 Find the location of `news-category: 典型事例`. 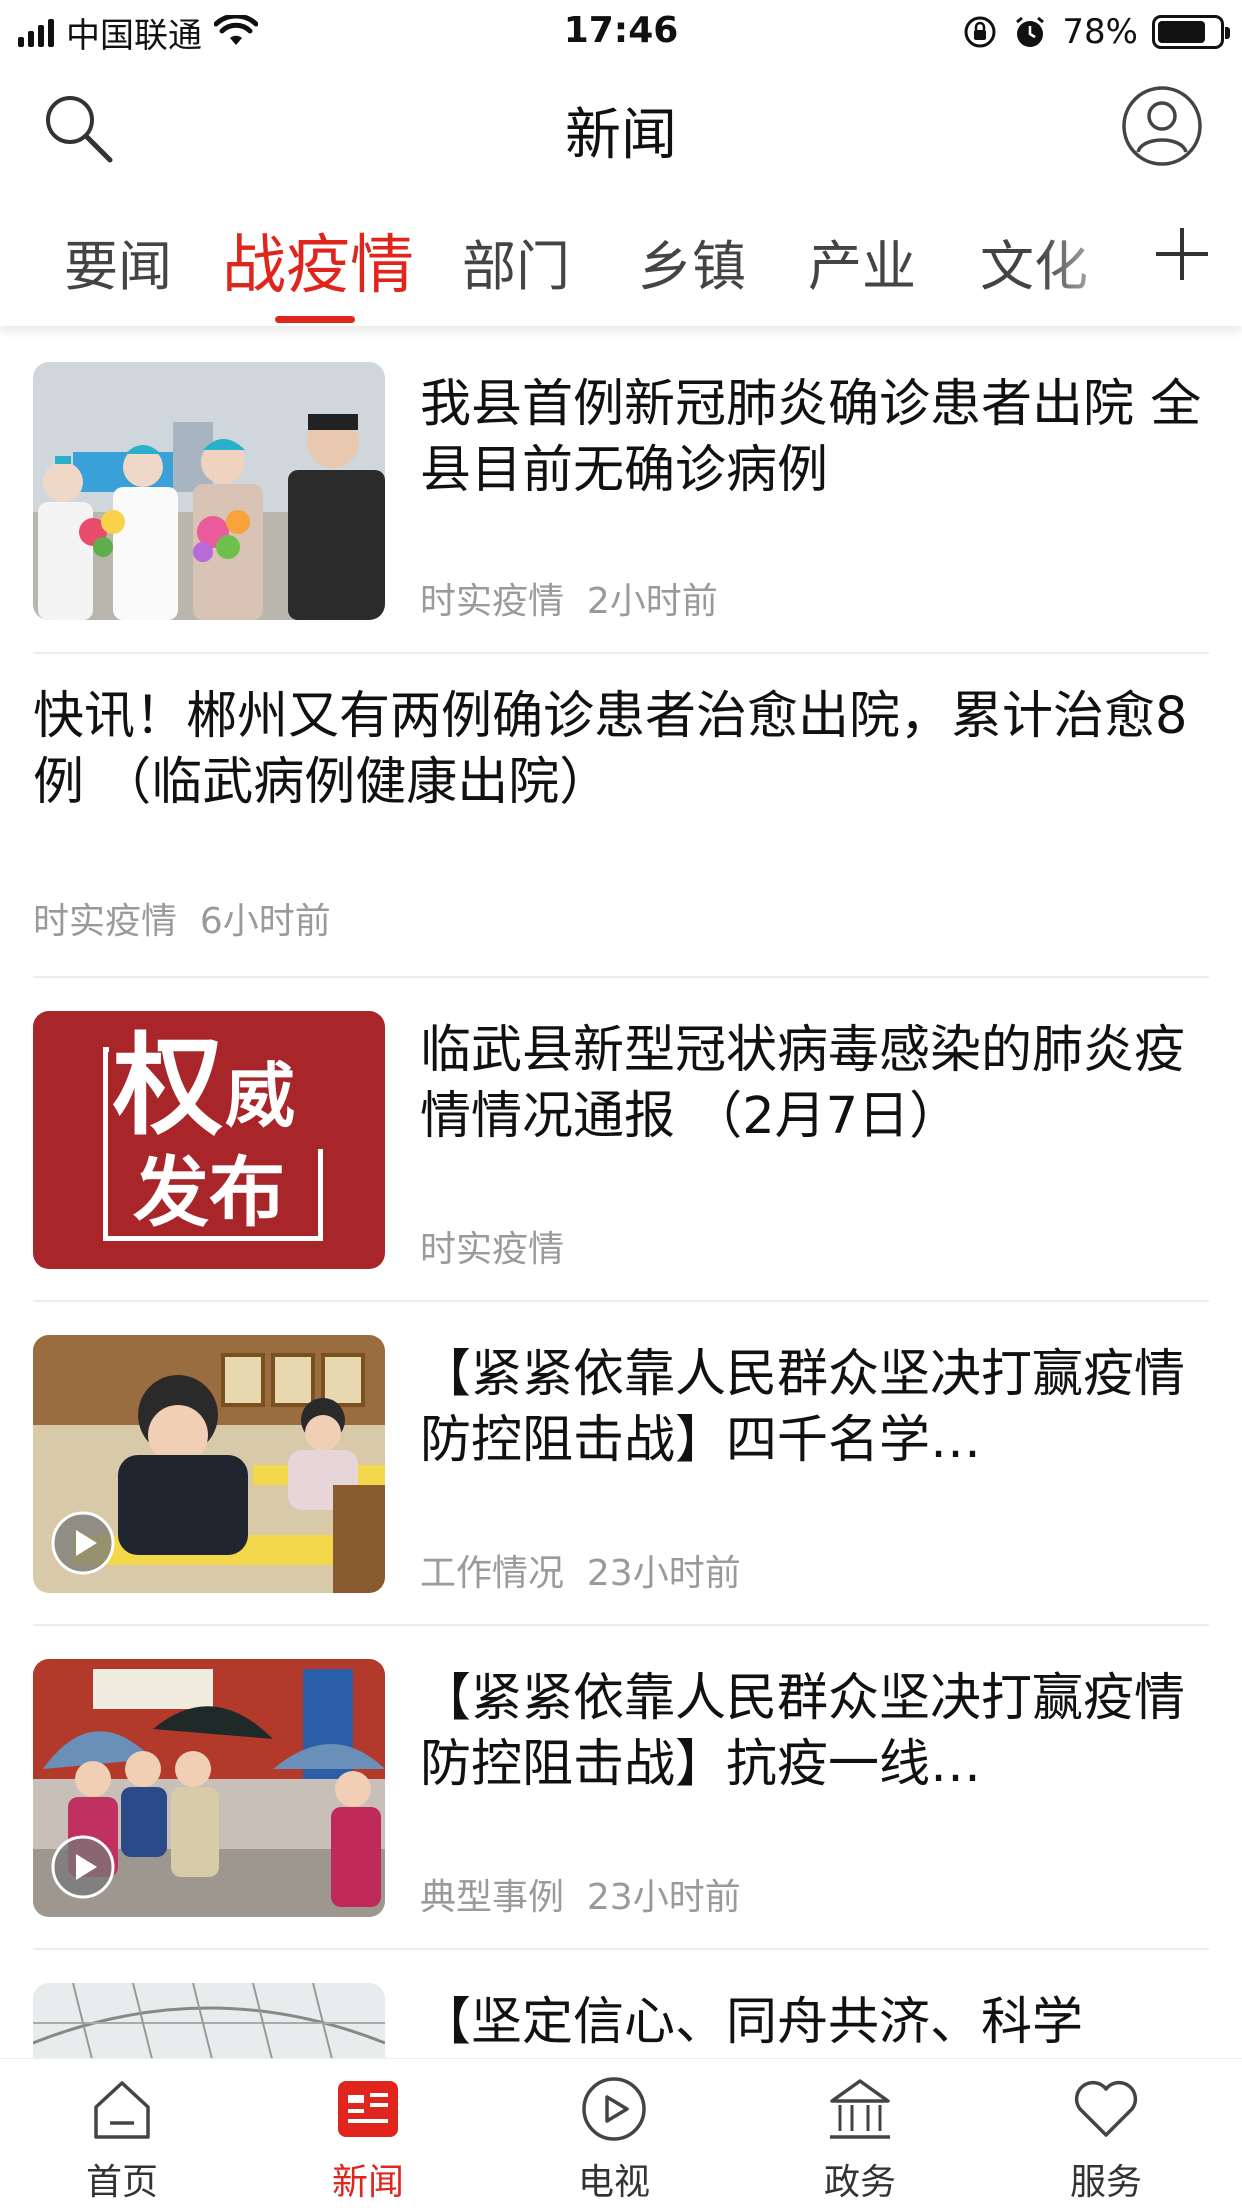

news-category: 典型事例 is located at coordinates (492, 1897).